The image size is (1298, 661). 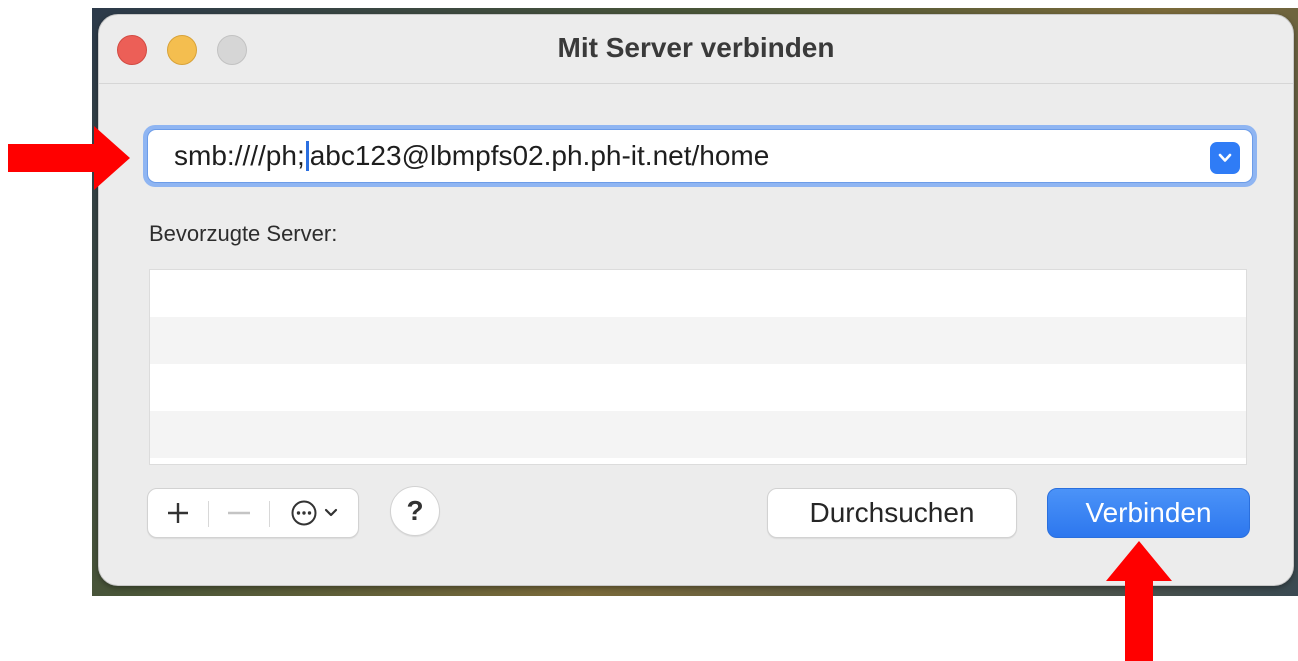 I want to click on connect-button: Verbinden, so click(x=1148, y=513).